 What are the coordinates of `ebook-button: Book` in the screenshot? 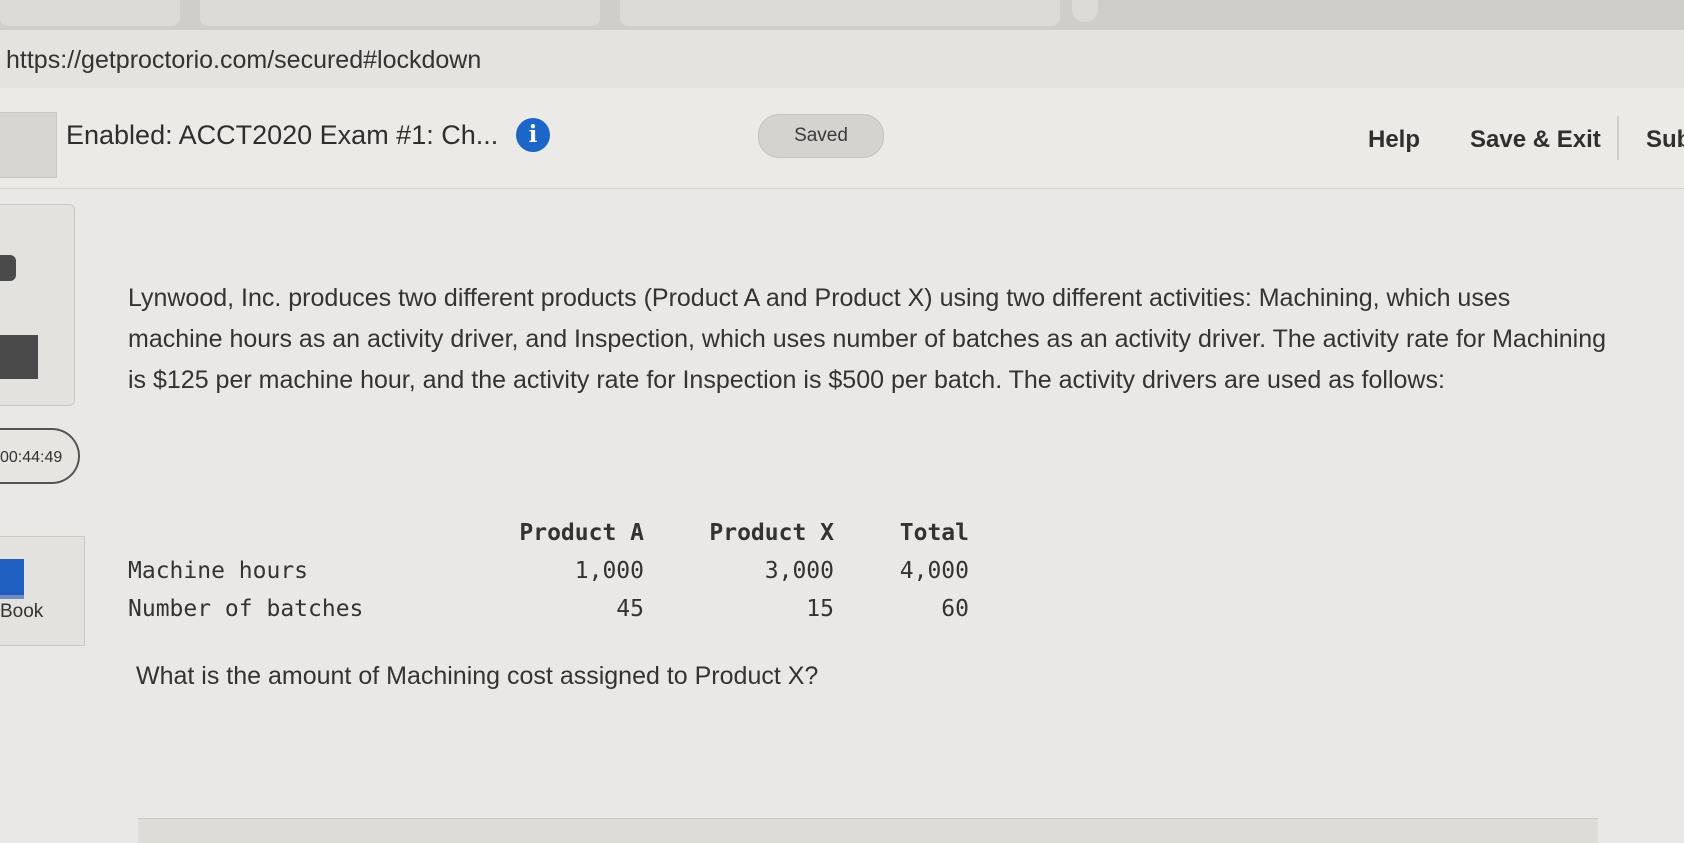 It's located at (42, 591).